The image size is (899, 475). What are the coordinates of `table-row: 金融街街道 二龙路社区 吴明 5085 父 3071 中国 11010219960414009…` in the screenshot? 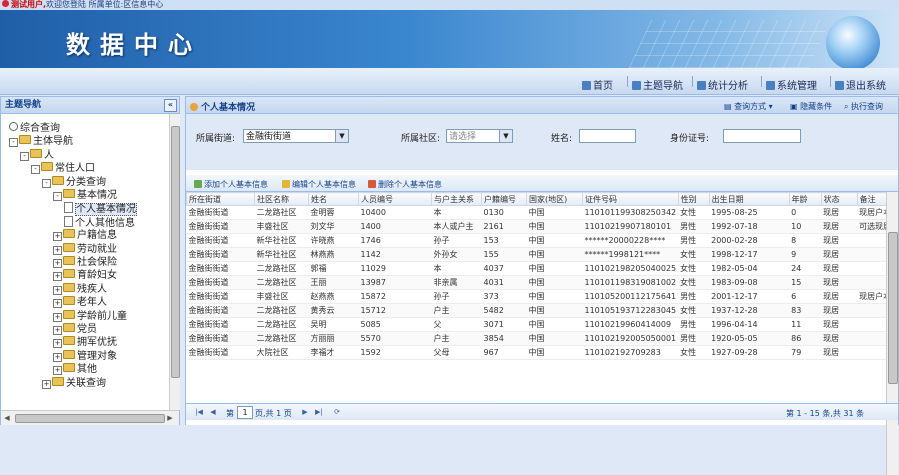 It's located at (540, 324).